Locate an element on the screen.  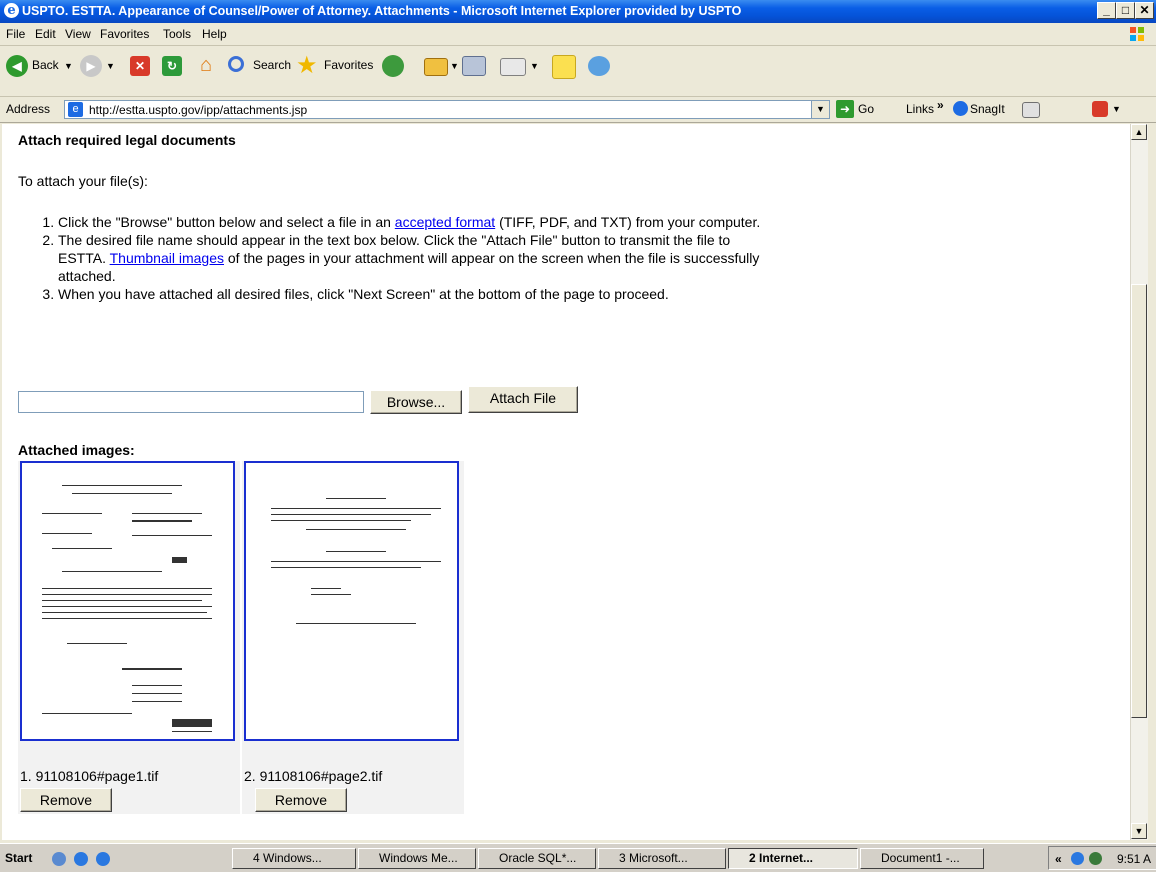
refresh-icon: ↻ is located at coordinates (172, 66).